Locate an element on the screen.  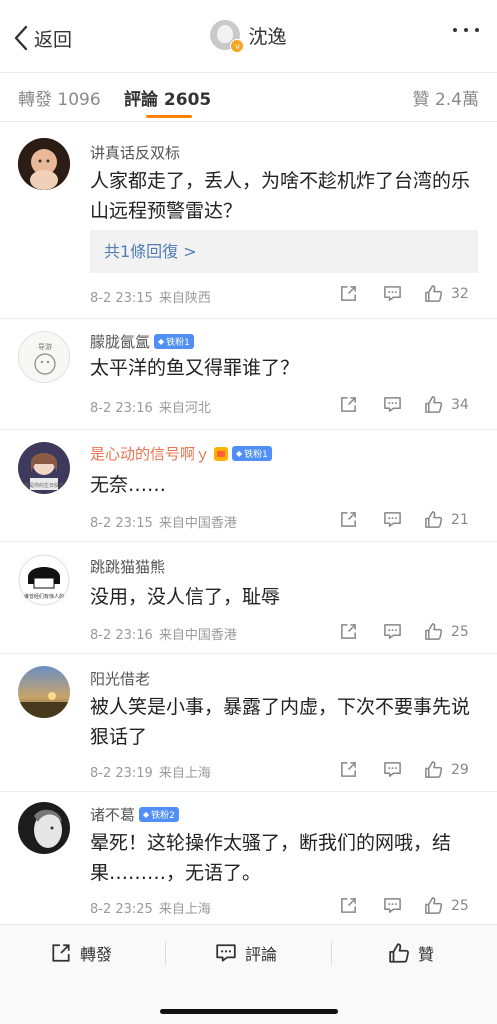
comment-meta: 8-2 23:25 来自上海 is located at coordinates (150, 909).